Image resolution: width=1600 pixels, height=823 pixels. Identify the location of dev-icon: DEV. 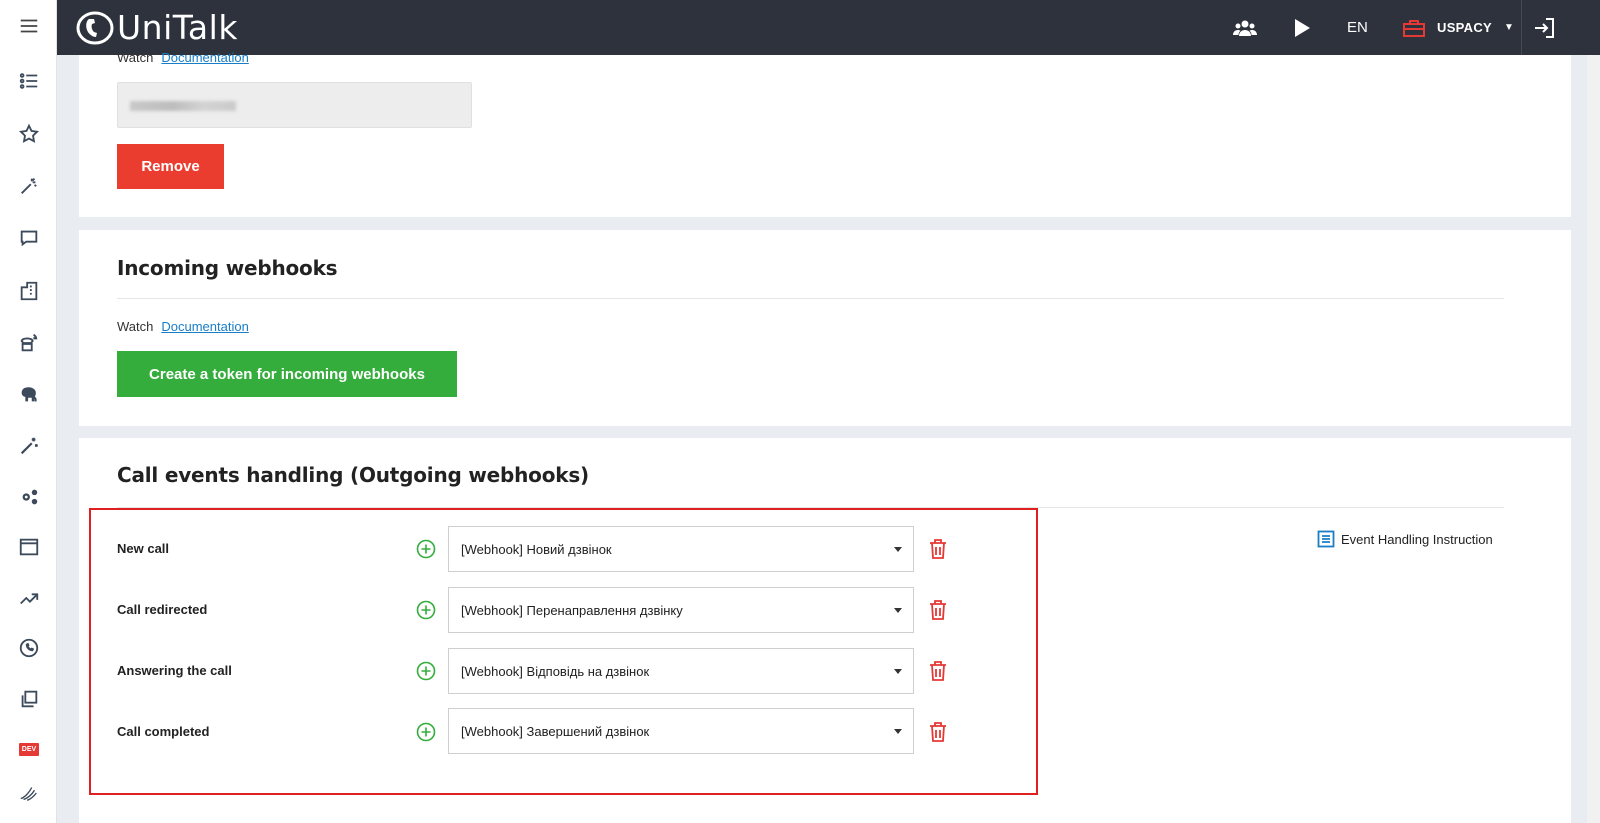
(29, 749).